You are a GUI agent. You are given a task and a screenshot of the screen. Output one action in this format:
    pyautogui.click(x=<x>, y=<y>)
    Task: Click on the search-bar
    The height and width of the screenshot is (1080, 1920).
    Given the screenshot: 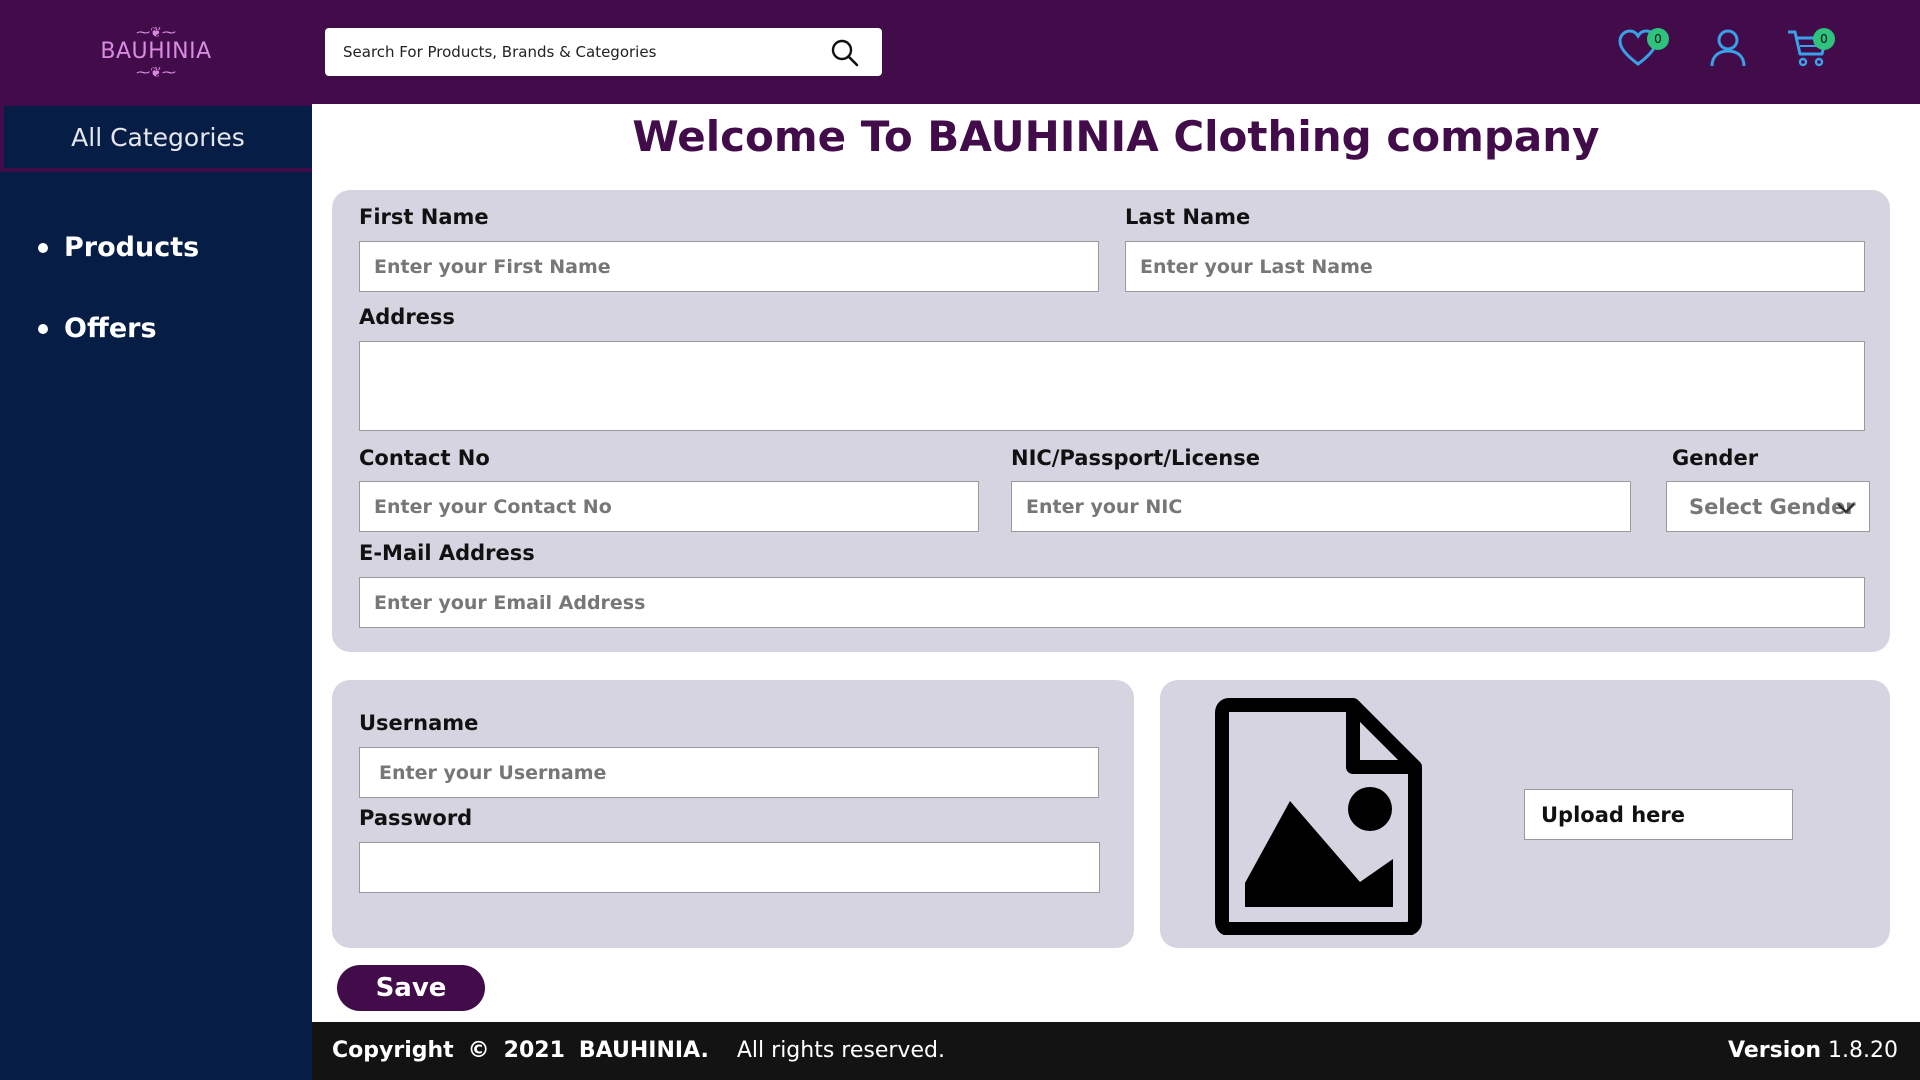 What is the action you would take?
    pyautogui.click(x=603, y=52)
    